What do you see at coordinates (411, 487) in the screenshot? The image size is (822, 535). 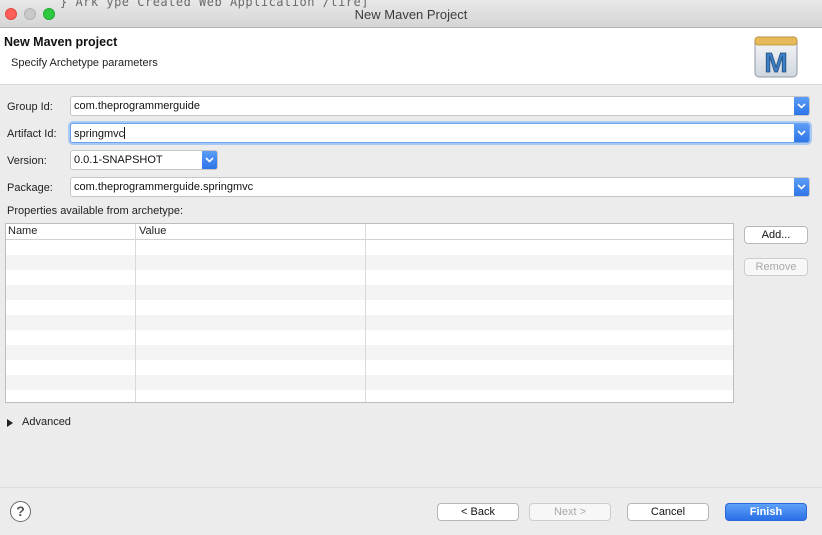 I see `footer-divider` at bounding box center [411, 487].